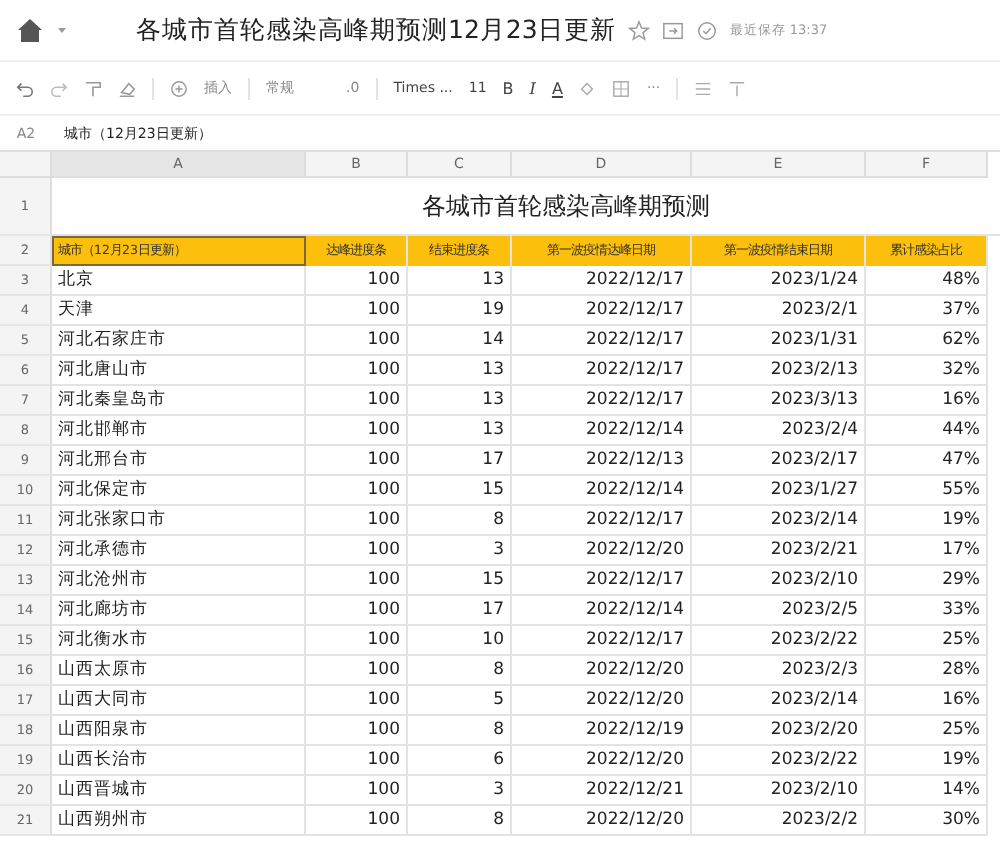 The width and height of the screenshot is (1000, 856). Describe the element at coordinates (179, 88) in the screenshot. I see `add-icon` at that location.